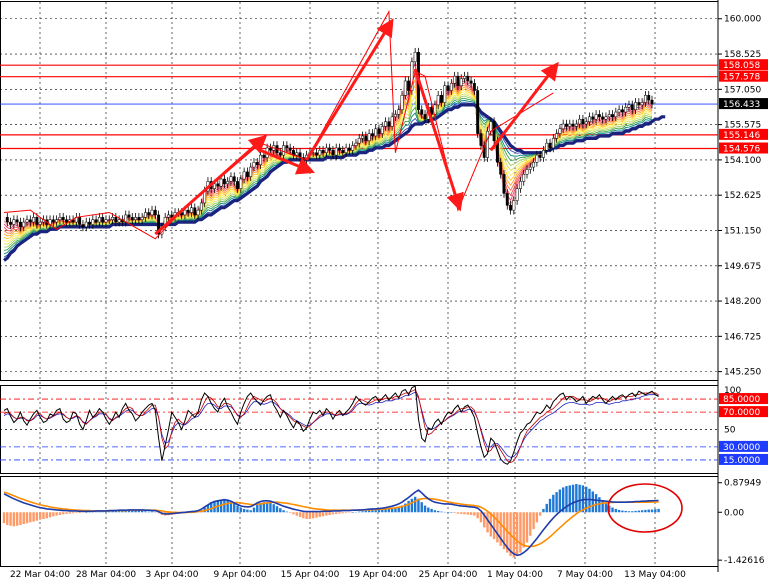 The width and height of the screenshot is (770, 584). What do you see at coordinates (742, 484) in the screenshot?
I see `macd-tick-label: 0.87949` at bounding box center [742, 484].